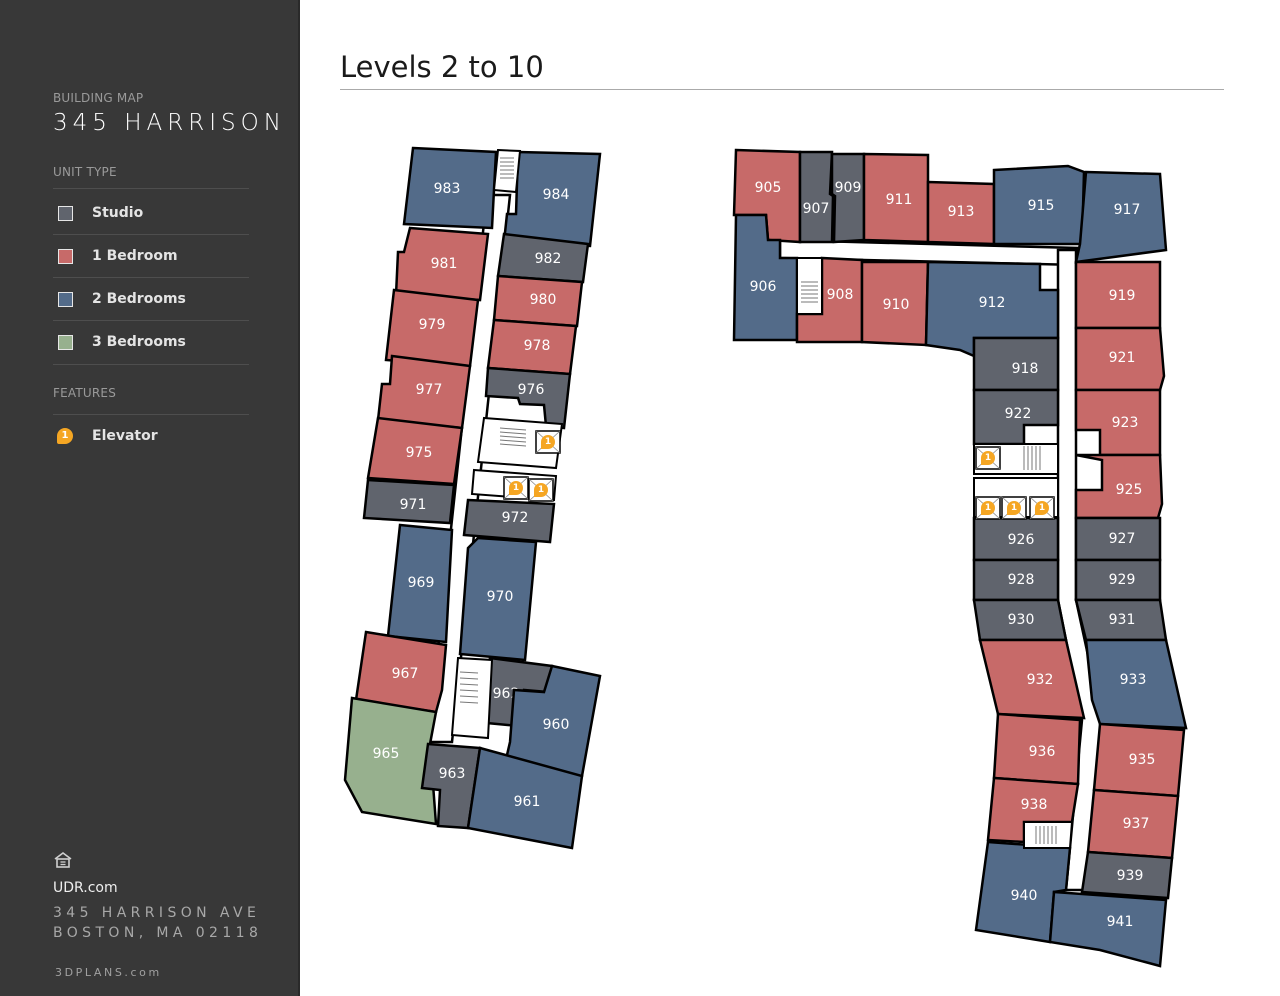 The height and width of the screenshot is (996, 1280). What do you see at coordinates (1142, 760) in the screenshot?
I see `unit-number: 935` at bounding box center [1142, 760].